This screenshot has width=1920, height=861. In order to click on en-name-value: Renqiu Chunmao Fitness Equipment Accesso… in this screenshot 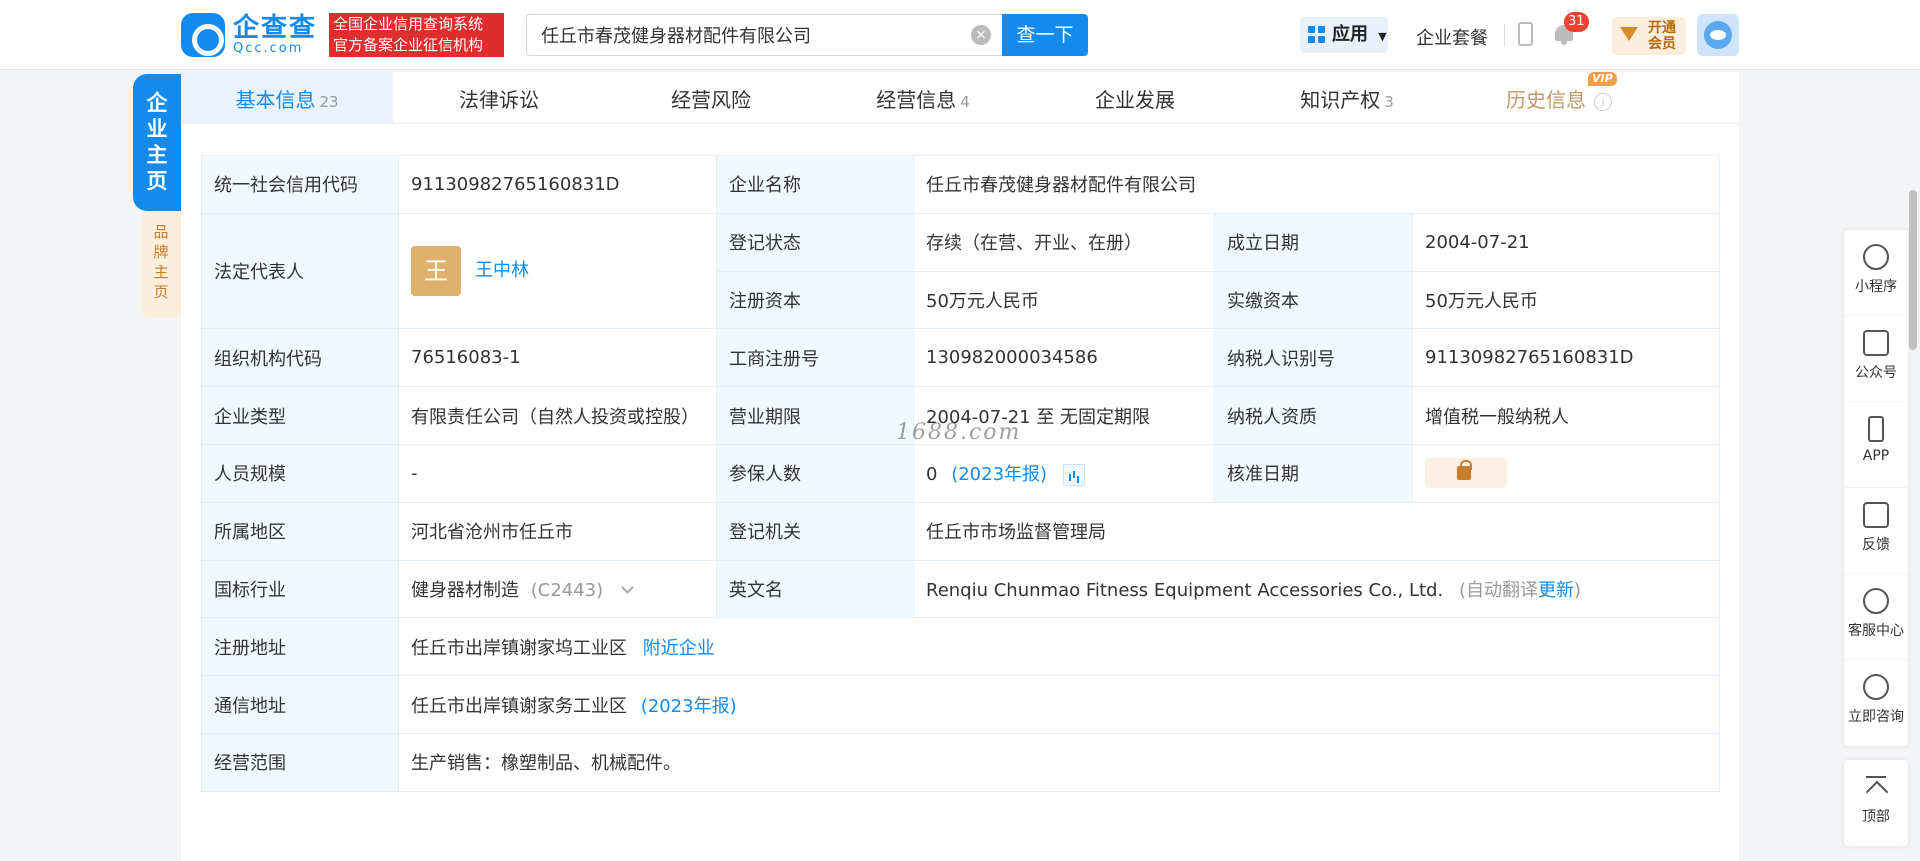, I will do `click(1185, 590)`.